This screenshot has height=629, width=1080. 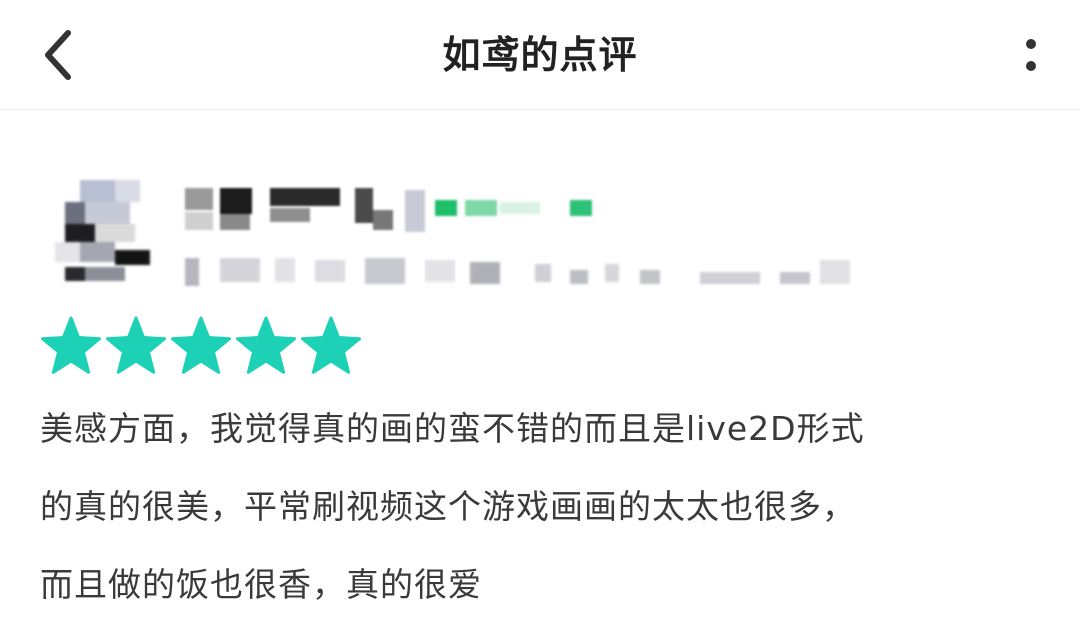 What do you see at coordinates (448, 506) in the screenshot?
I see `review-line: 的真的很美，平常刷视频这个游戏画画的太太也很多，` at bounding box center [448, 506].